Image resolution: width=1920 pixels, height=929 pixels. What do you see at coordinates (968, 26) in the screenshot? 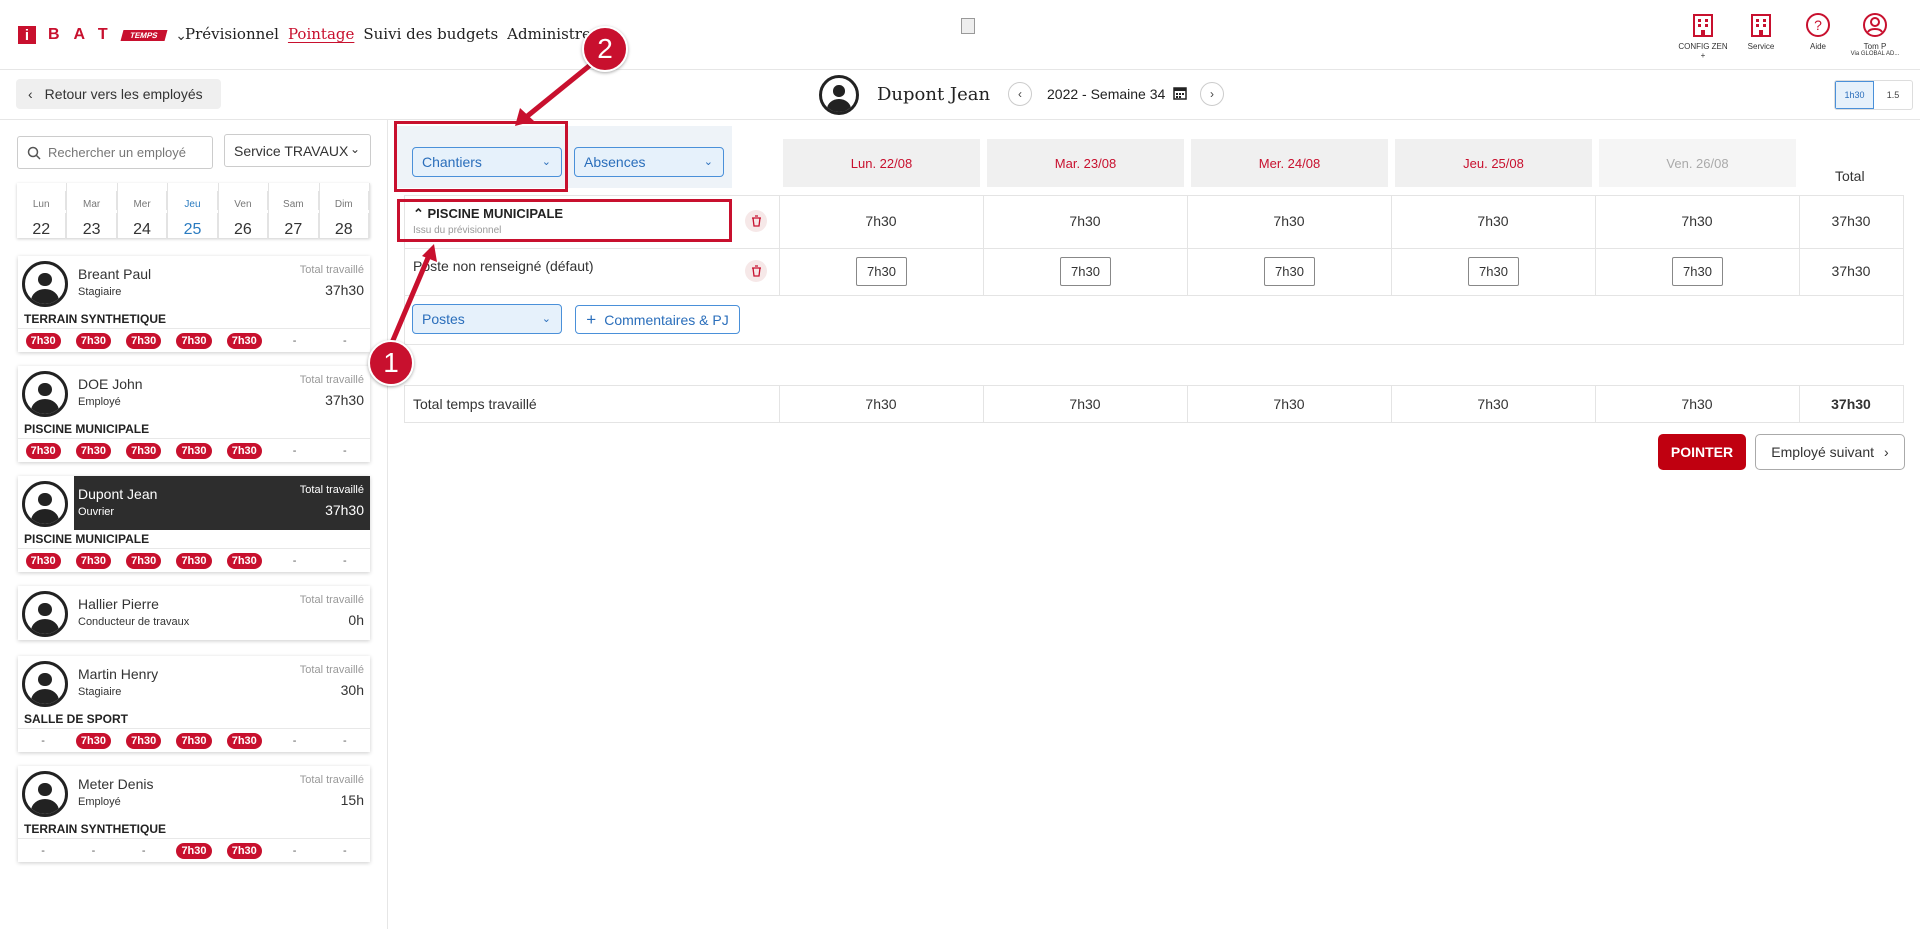
I see `broken-image-icon` at bounding box center [968, 26].